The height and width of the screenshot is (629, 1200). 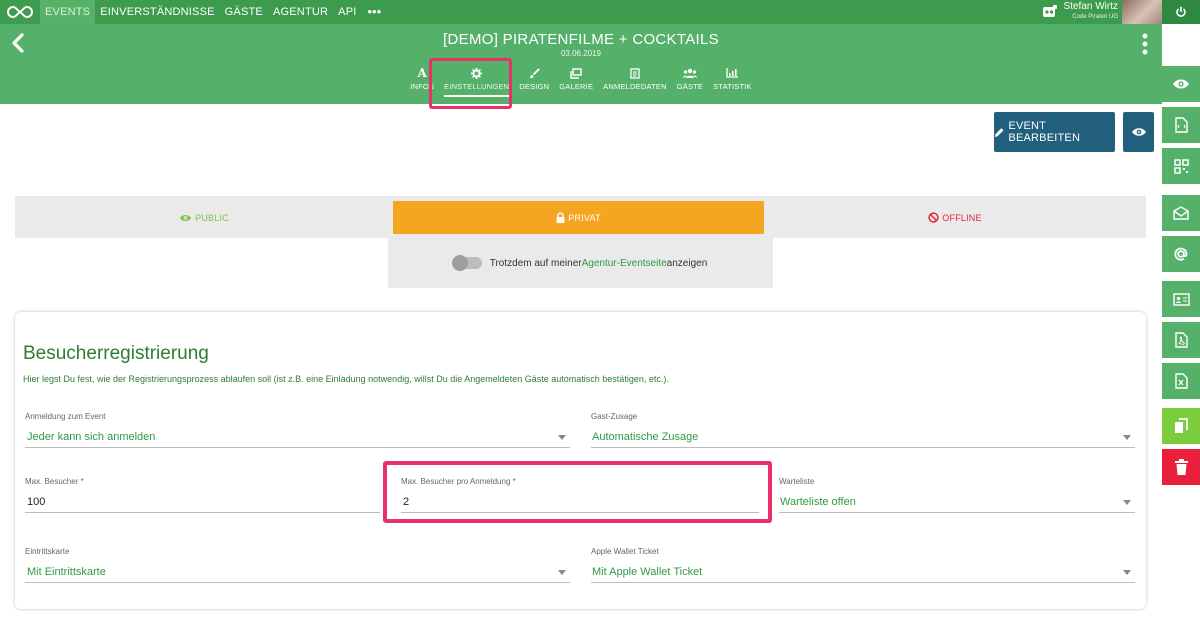 I want to click on agency-event-page-link: Agentur-Eventseite, so click(x=624, y=263).